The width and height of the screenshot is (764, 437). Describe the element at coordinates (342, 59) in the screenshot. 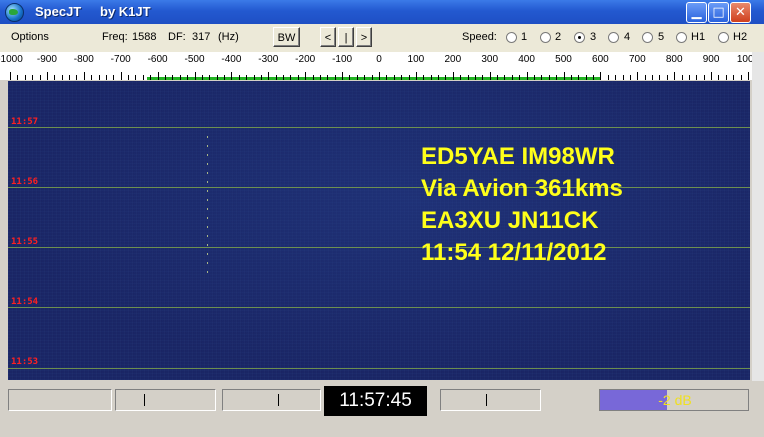

I see `scale-tick-label: -100` at that location.